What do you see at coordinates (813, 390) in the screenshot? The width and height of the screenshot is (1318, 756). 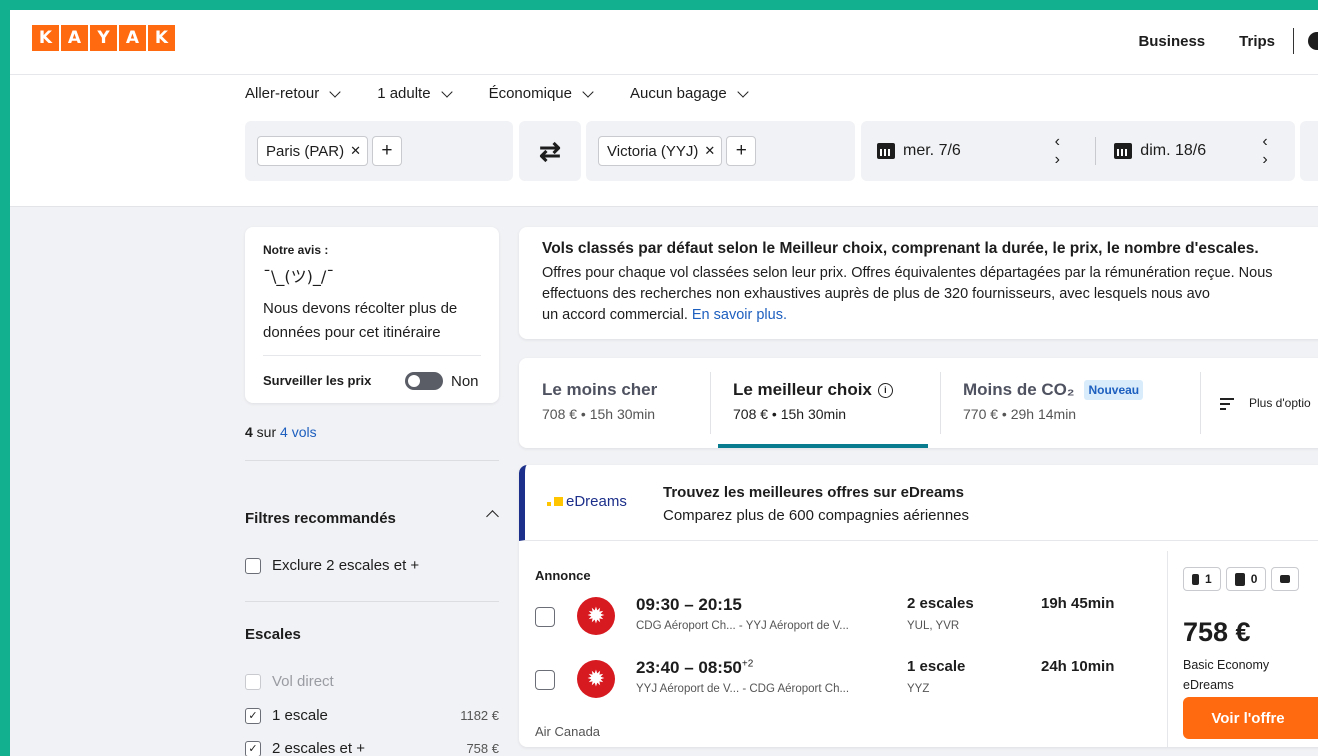 I see `tab-title-wrap: Le meilleur choix i` at bounding box center [813, 390].